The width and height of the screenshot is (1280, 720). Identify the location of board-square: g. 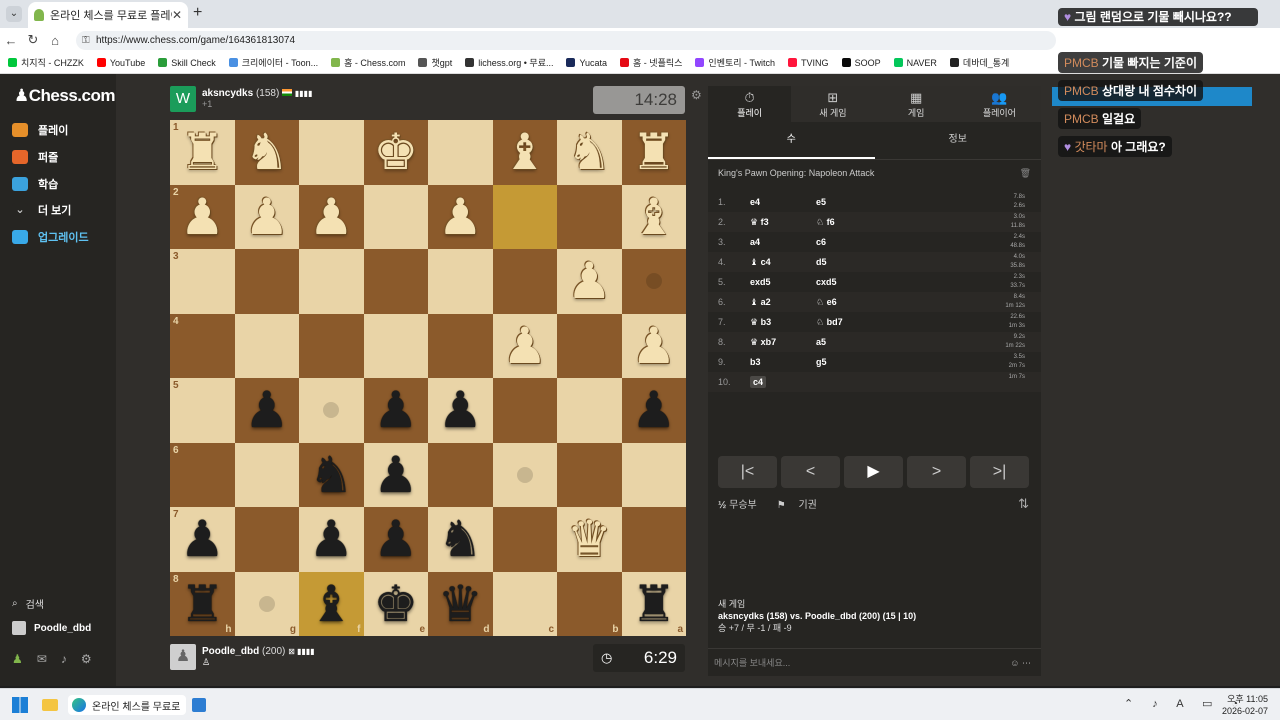
(266, 603).